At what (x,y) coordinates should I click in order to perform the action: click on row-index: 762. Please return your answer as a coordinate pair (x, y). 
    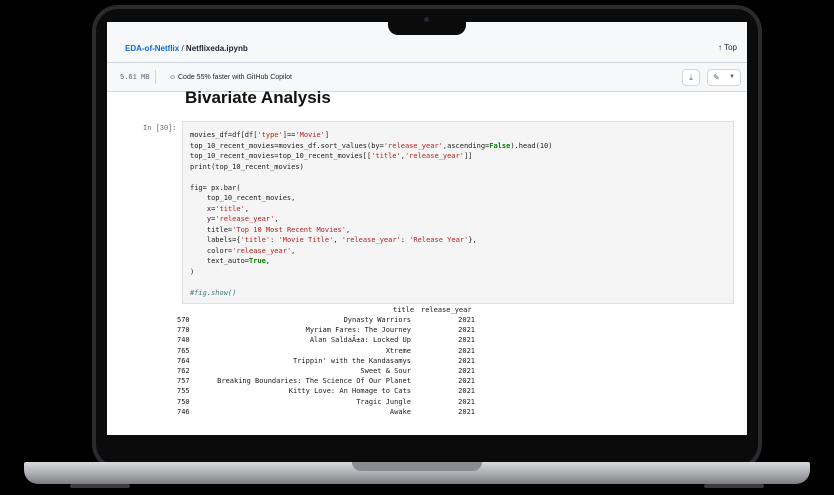
    Looking at the image, I should click on (183, 371).